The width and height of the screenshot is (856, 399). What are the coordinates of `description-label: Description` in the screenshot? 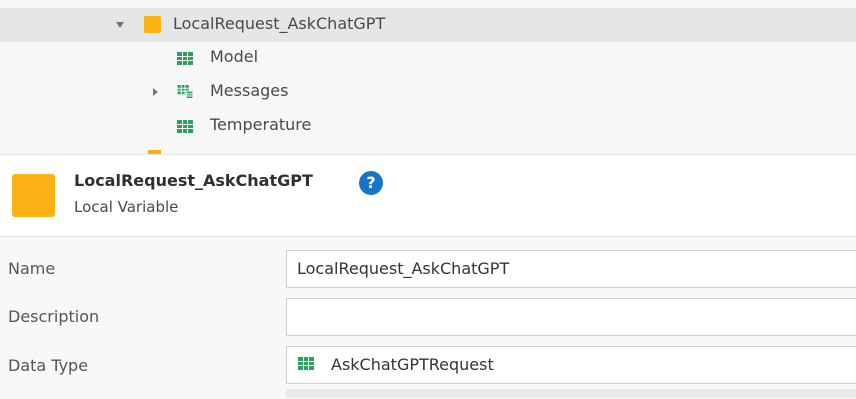 It's located at (54, 316).